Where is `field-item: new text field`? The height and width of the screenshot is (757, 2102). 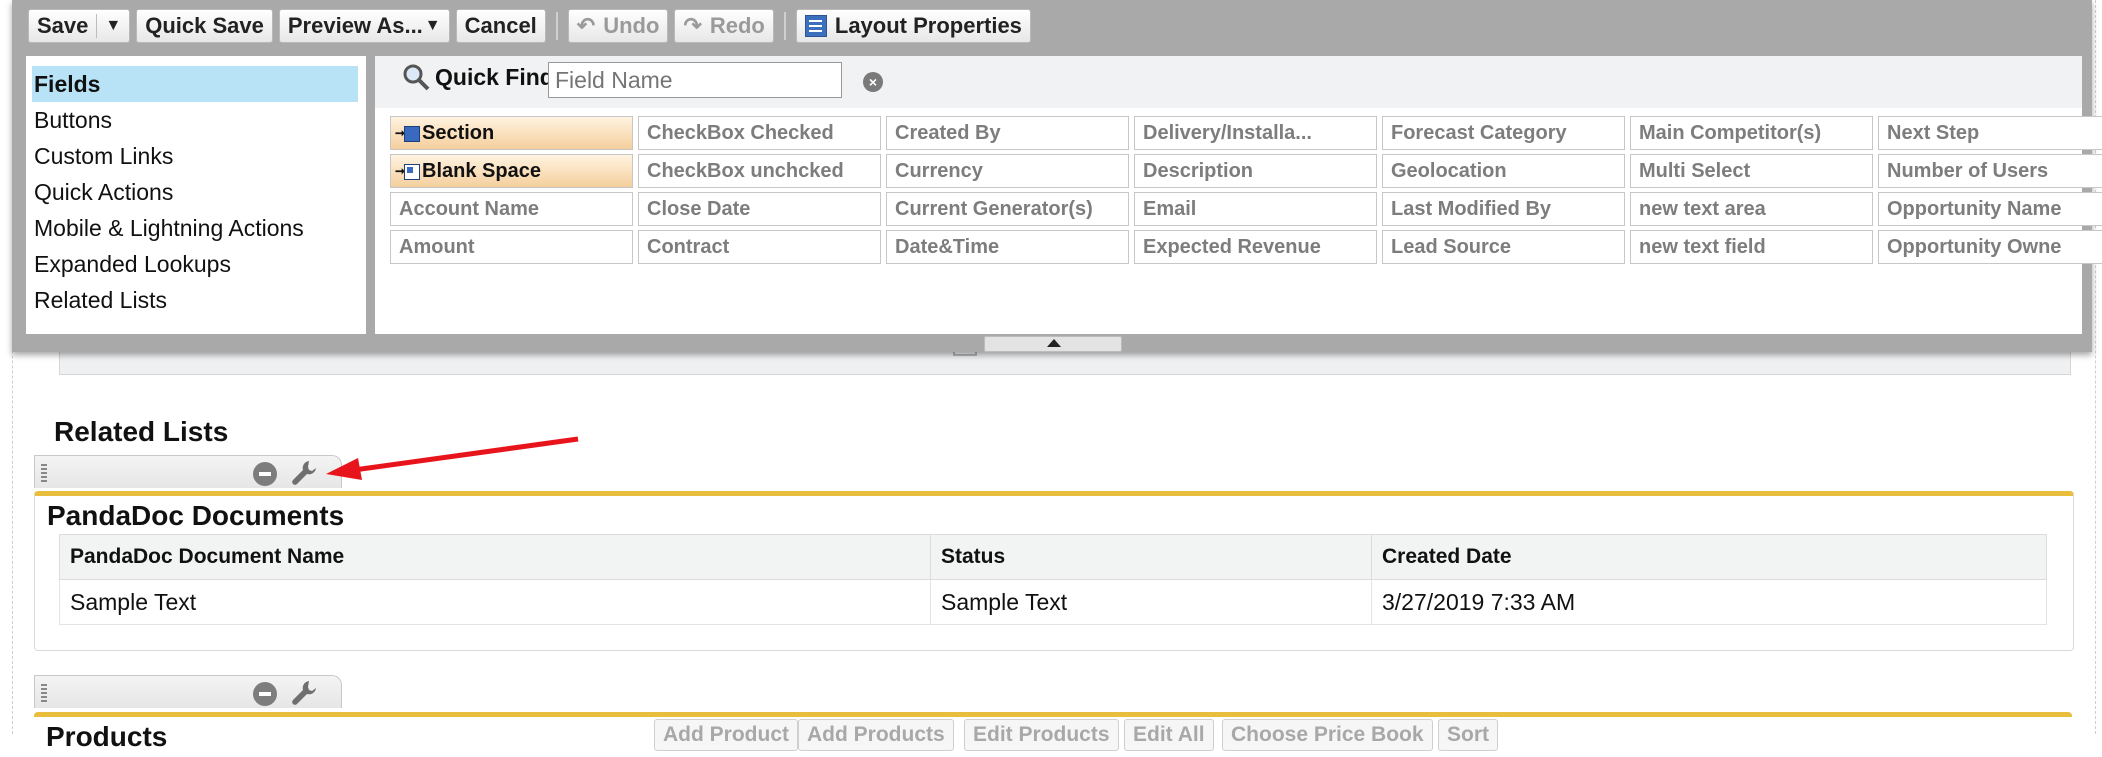 field-item: new text field is located at coordinates (1751, 247).